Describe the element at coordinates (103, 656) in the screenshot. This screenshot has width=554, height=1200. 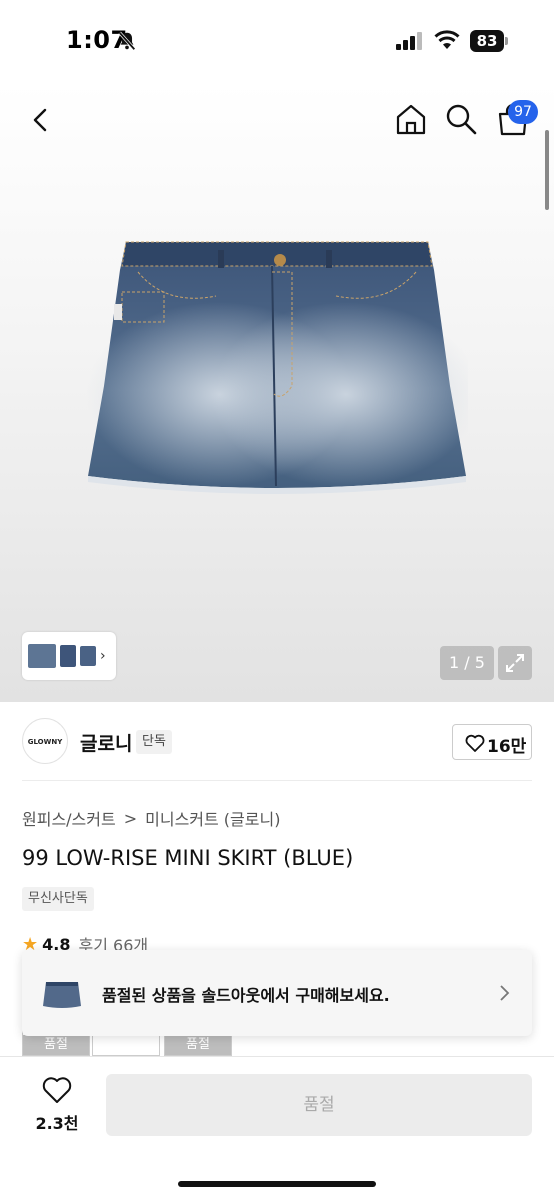
I see `chevron-right-icon: ›` at that location.